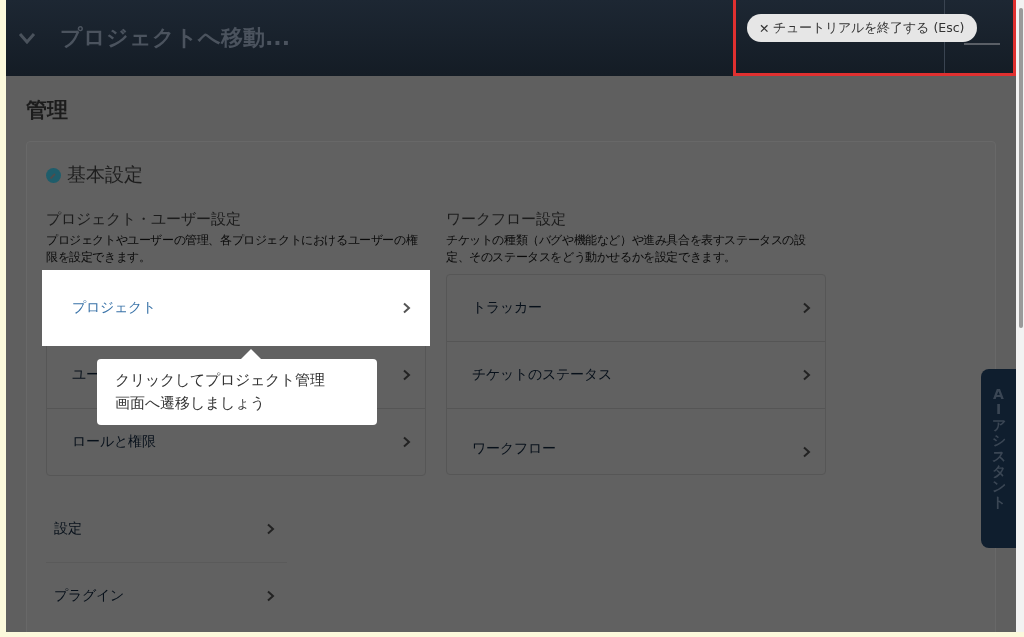 This screenshot has width=1024, height=637. What do you see at coordinates (53, 175) in the screenshot?
I see `wrench-icon` at bounding box center [53, 175].